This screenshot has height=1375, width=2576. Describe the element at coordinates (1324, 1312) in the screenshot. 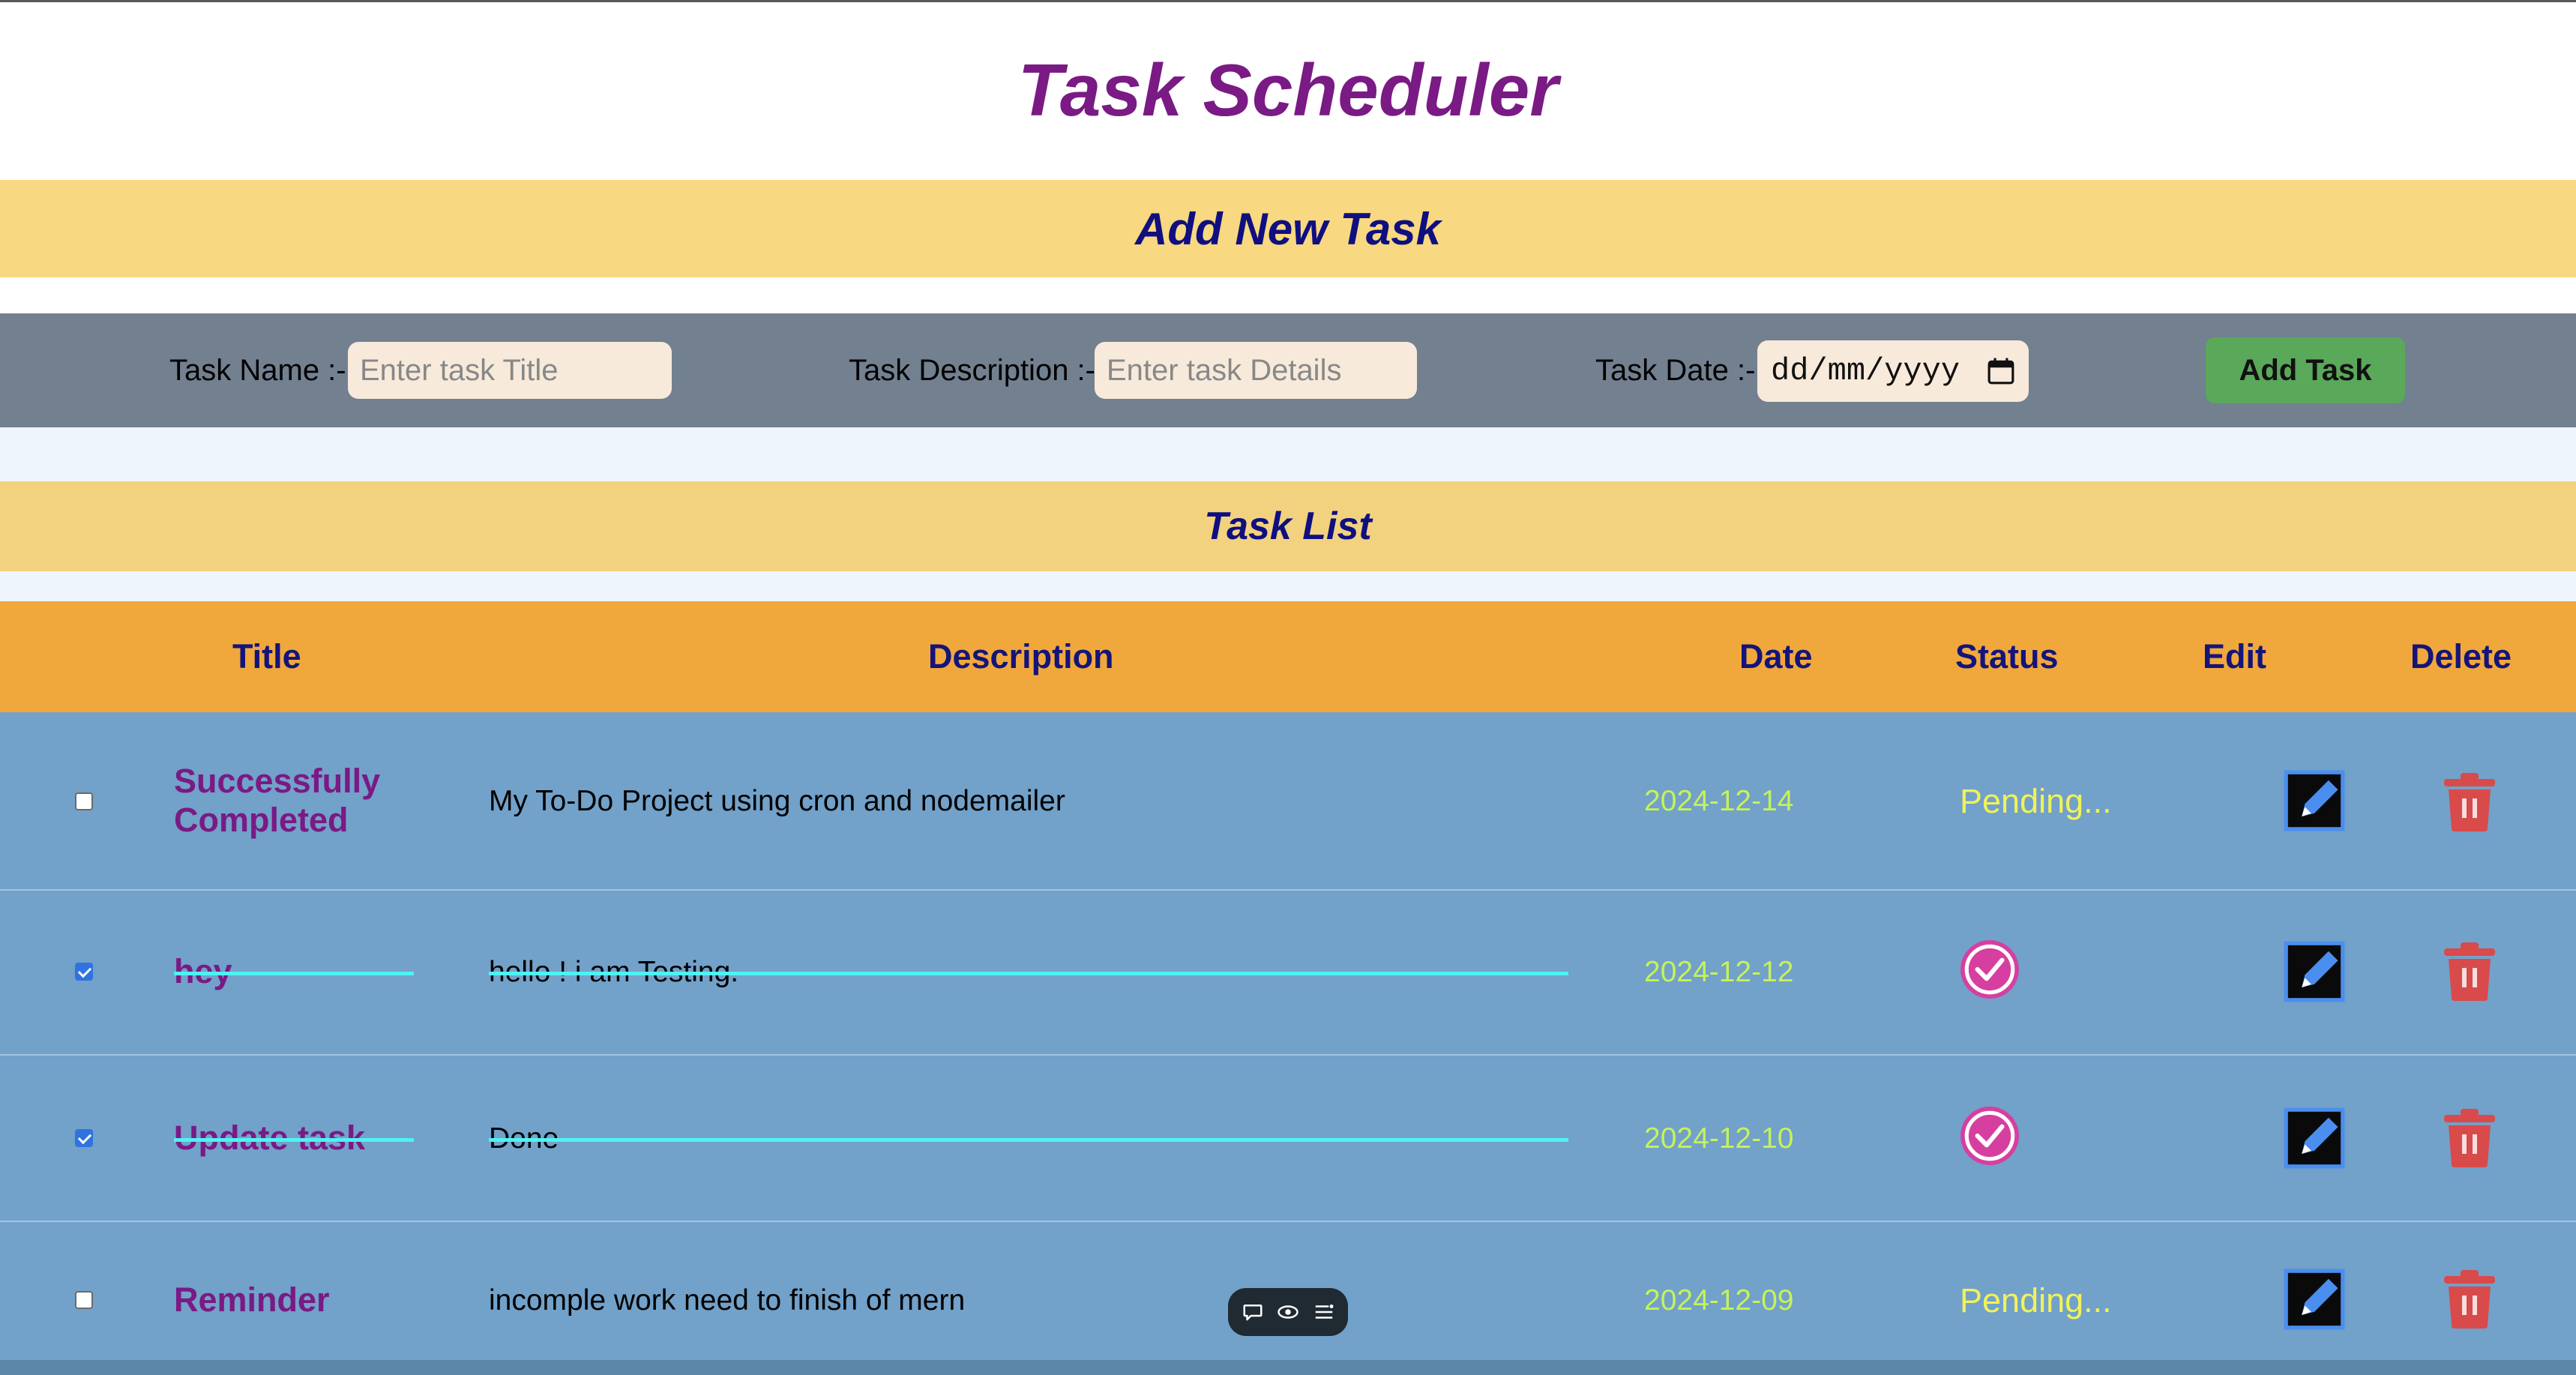

I see `list-icon` at that location.